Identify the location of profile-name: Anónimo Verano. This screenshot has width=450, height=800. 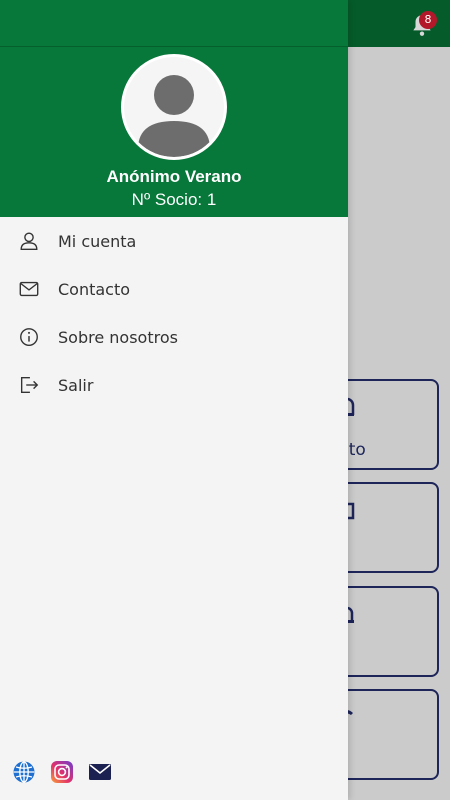
(174, 176).